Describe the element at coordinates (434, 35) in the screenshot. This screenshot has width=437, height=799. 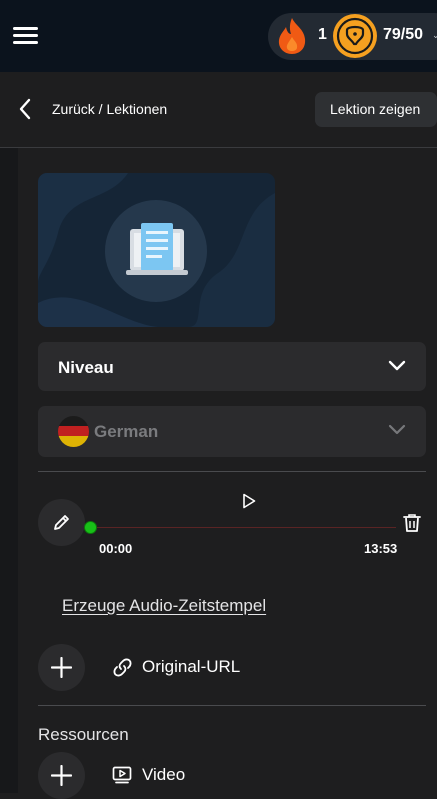
I see `score-chevron-icon: ⌄` at that location.